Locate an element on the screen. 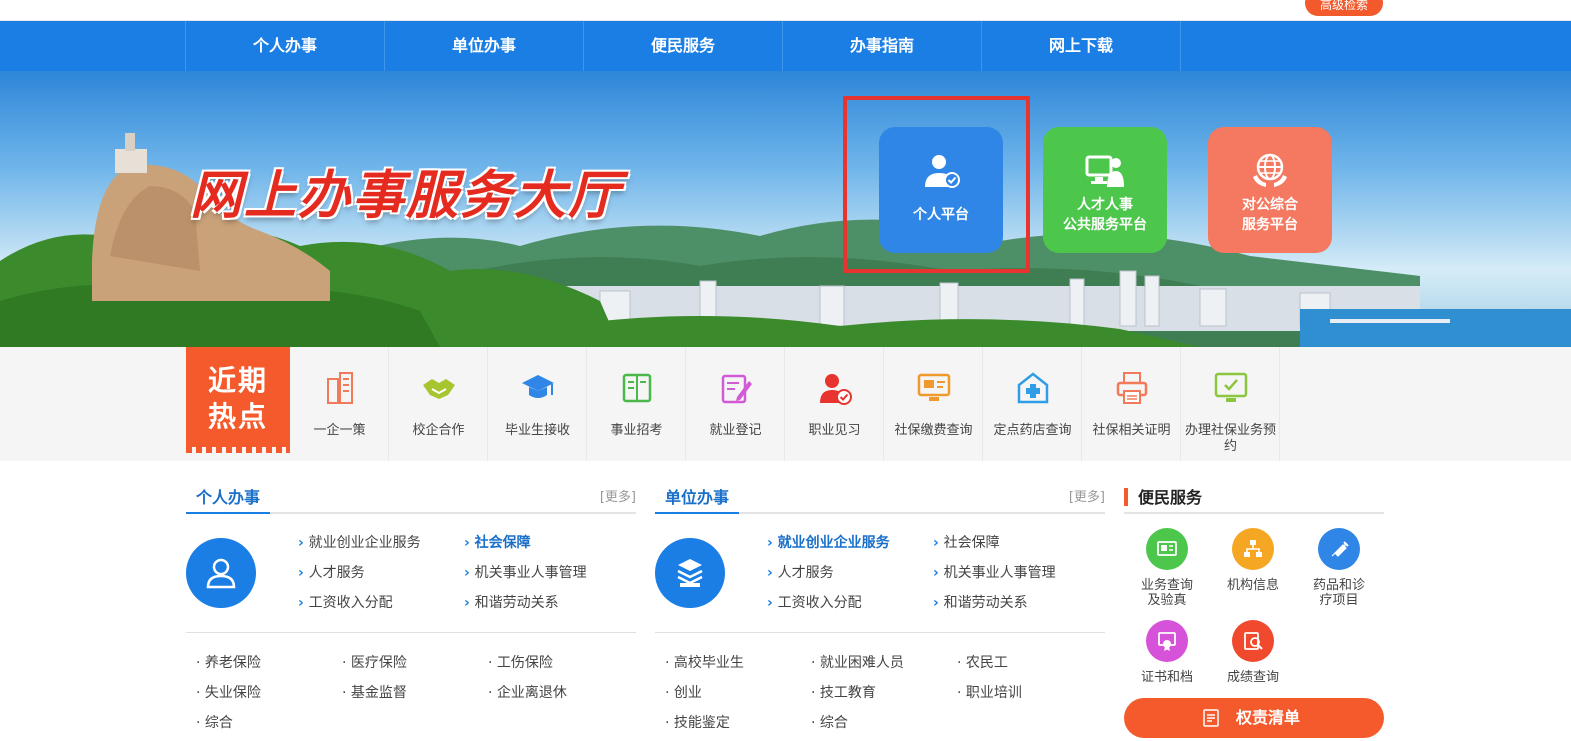  sub-link: 高校毕业生 is located at coordinates (738, 663).